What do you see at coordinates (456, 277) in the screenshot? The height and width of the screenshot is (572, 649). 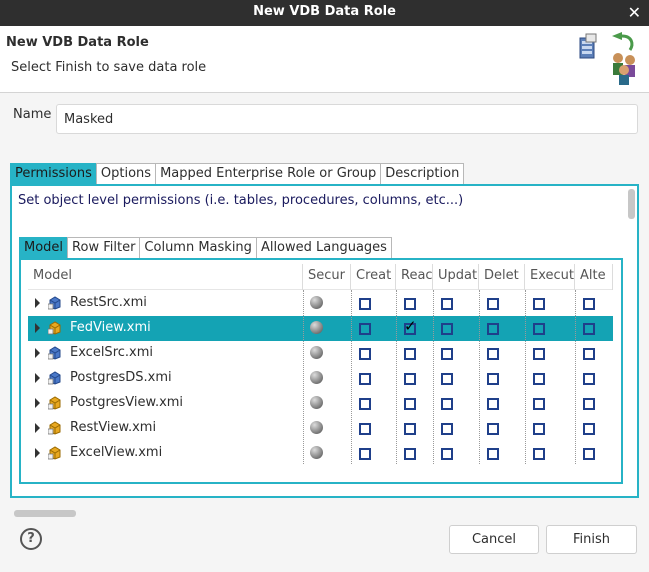 I see `column-header-update: Updat` at bounding box center [456, 277].